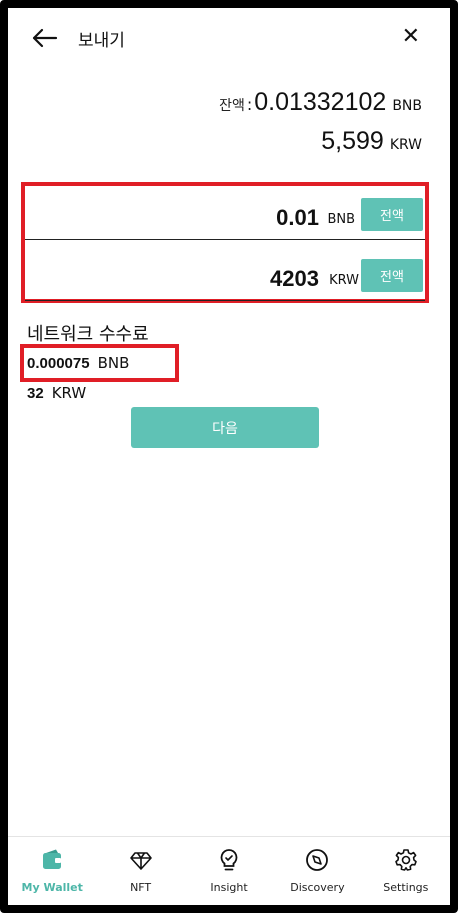  I want to click on tab-settings: Settings, so click(406, 871).